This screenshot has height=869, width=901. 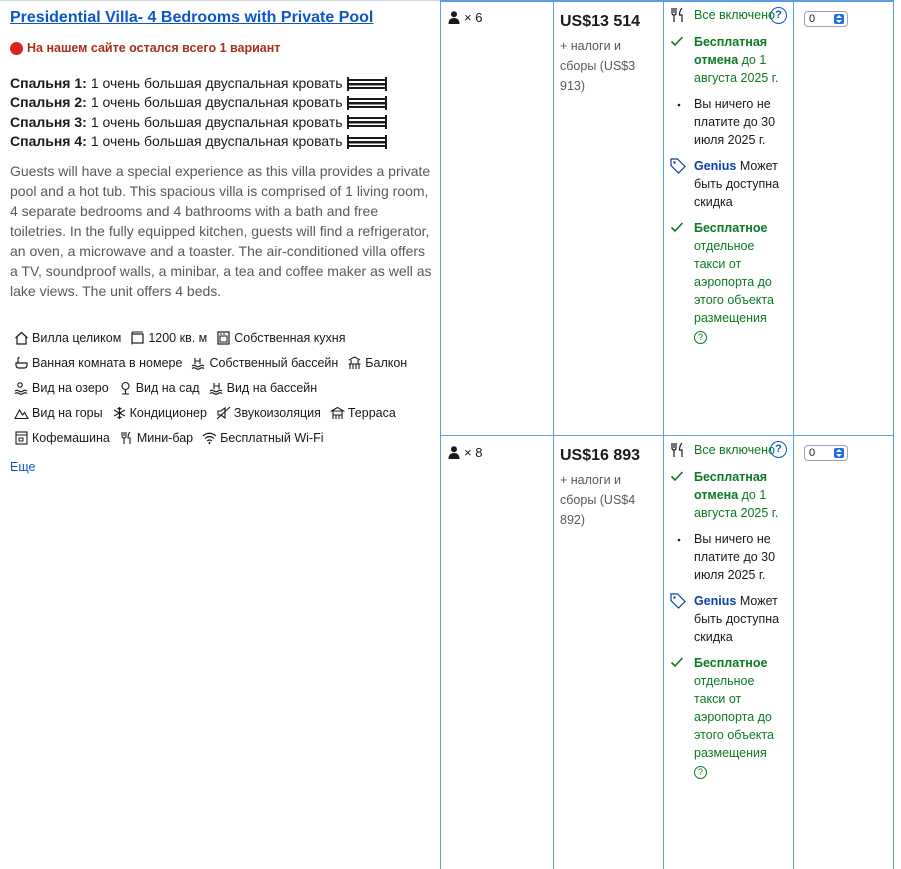 I want to click on soundproof-icon, so click(x=223, y=412).